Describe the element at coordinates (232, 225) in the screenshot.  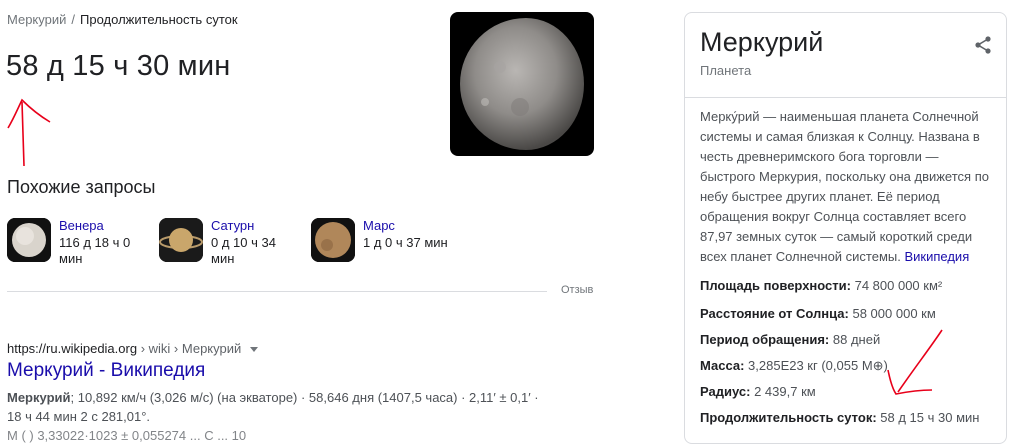
I see `related-item-name: Сатурн` at that location.